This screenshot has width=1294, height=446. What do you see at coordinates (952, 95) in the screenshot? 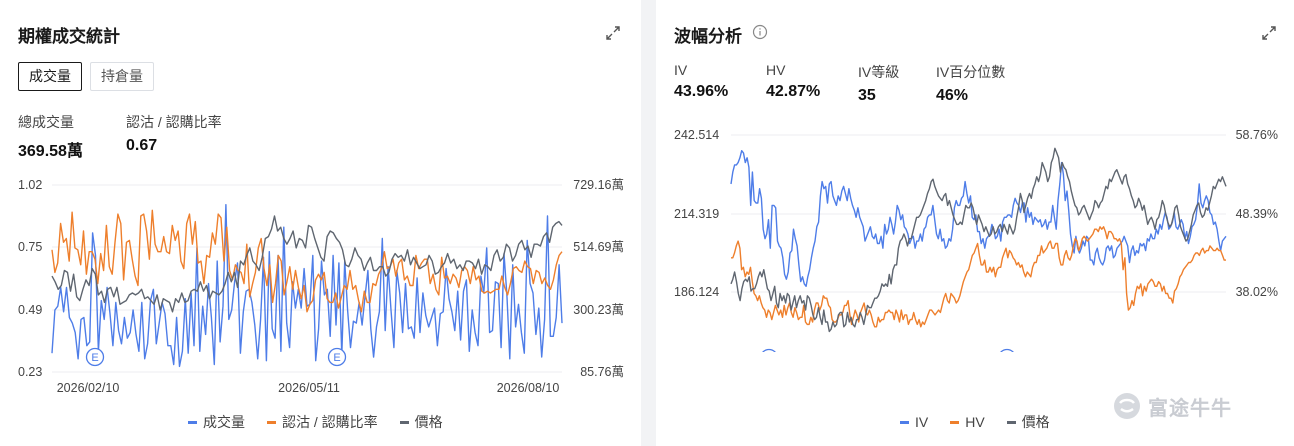
I see `stat-value: 46%` at bounding box center [952, 95].